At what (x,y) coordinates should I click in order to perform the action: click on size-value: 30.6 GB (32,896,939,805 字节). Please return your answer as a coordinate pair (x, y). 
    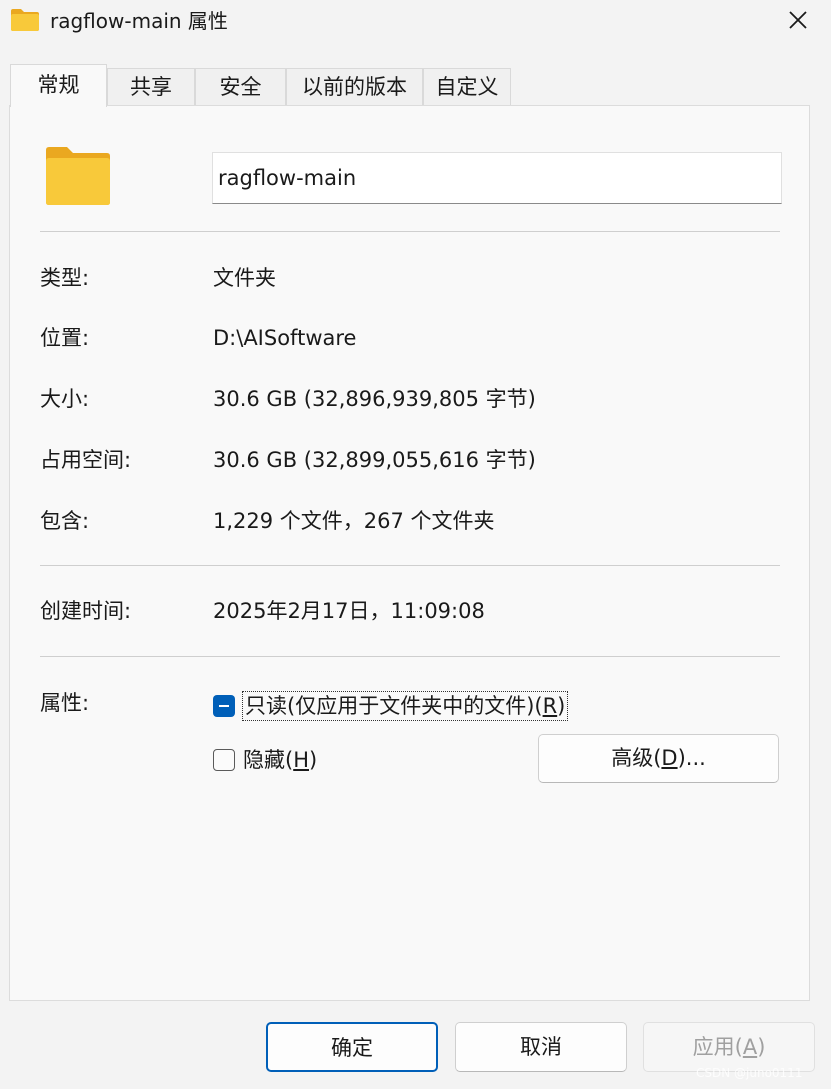
    Looking at the image, I should click on (374, 399).